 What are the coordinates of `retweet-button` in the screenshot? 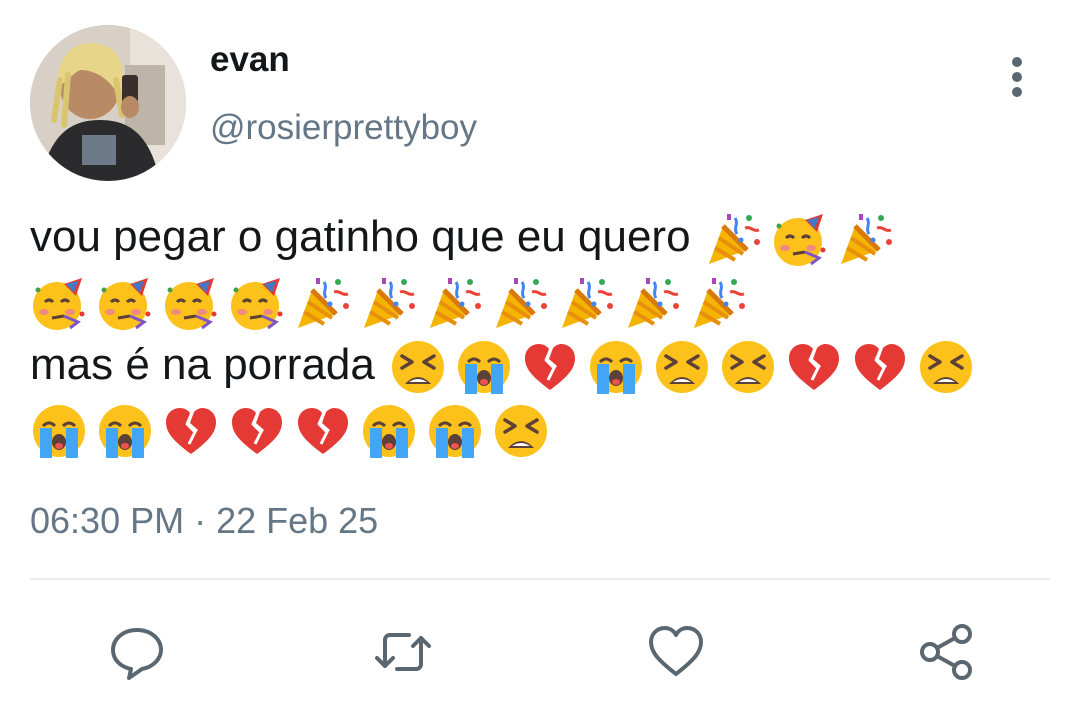 It's located at (403, 652).